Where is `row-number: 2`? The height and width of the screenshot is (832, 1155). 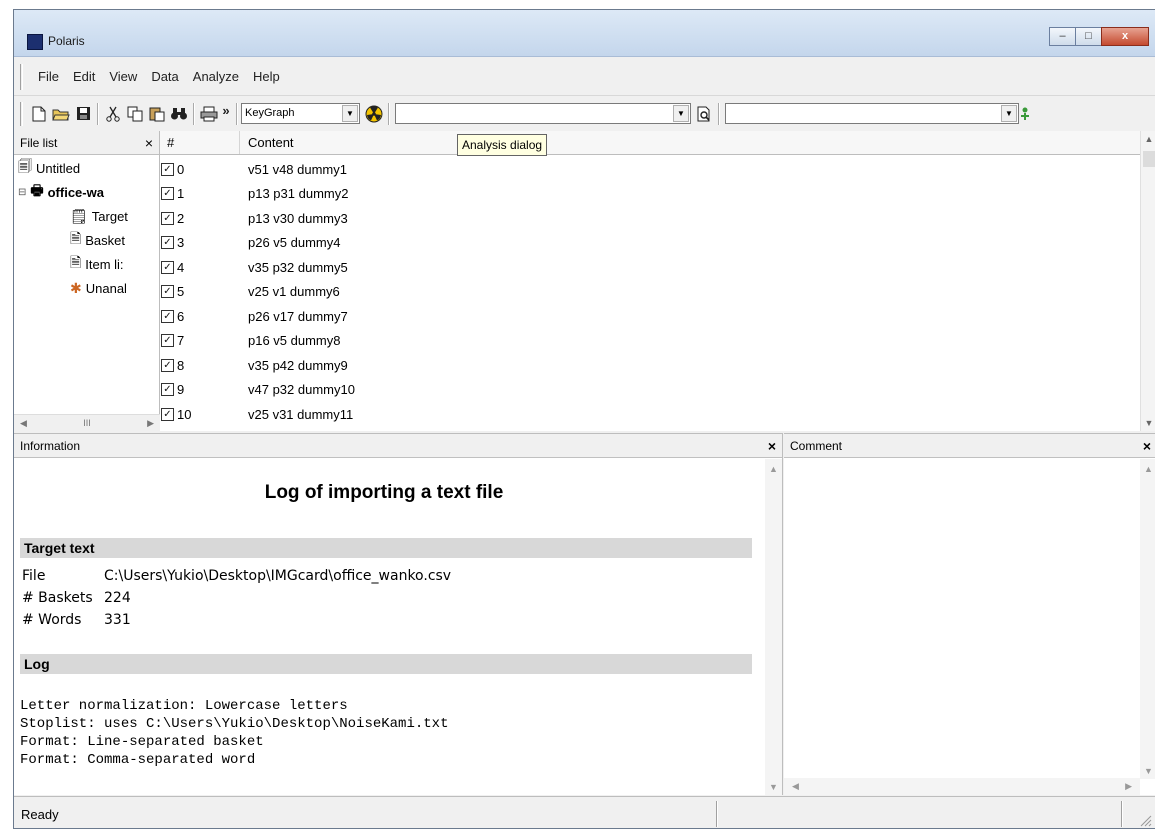
row-number: 2 is located at coordinates (181, 218).